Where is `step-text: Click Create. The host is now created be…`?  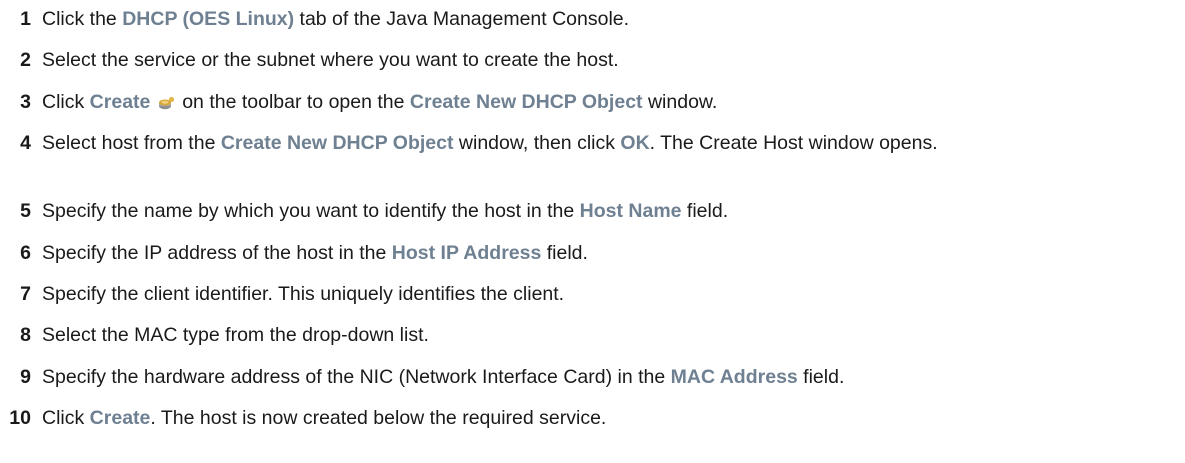
step-text: Click Create. The host is now created be… is located at coordinates (601, 418).